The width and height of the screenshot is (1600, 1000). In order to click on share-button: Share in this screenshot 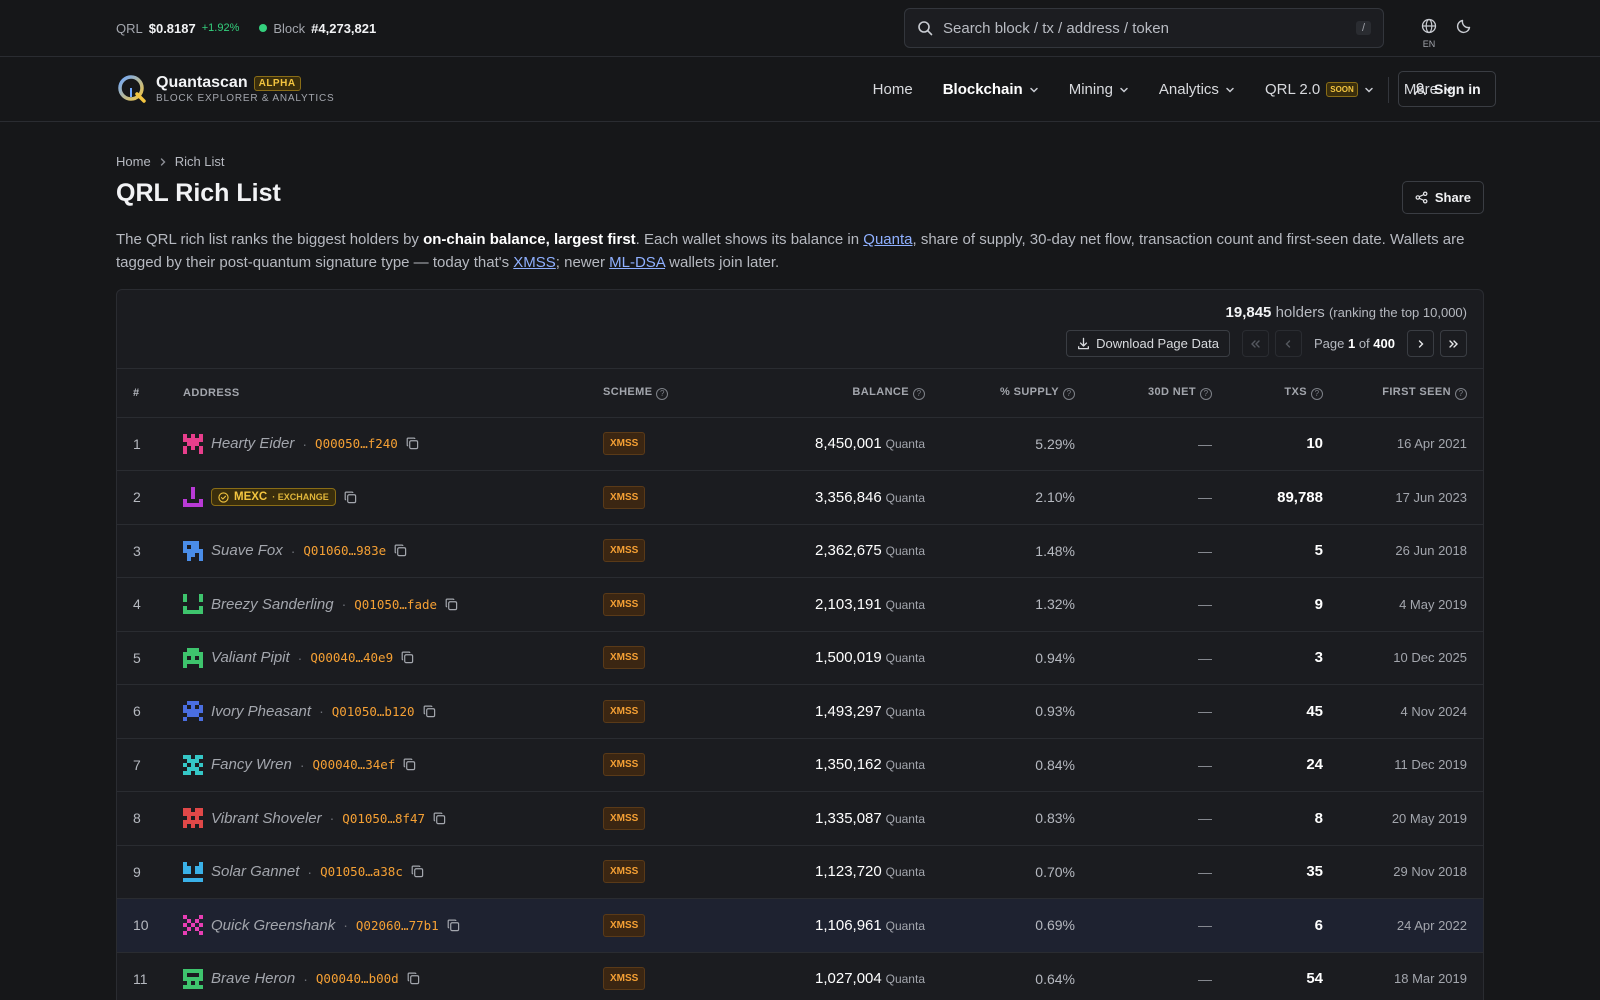, I will do `click(1442, 197)`.